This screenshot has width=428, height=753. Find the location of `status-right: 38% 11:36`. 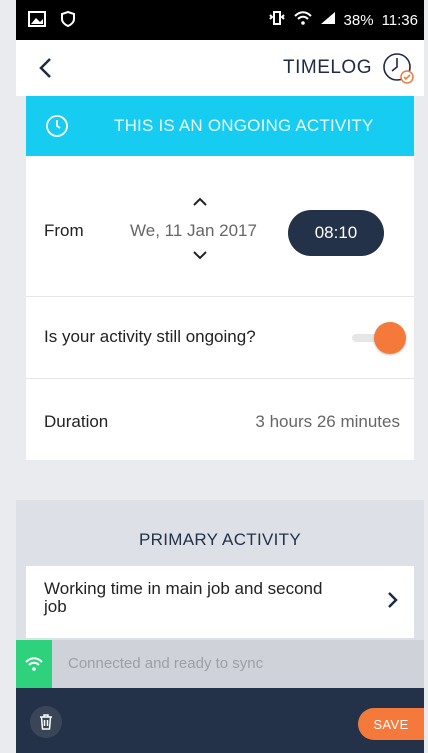

status-right: 38% 11:36 is located at coordinates (343, 20).